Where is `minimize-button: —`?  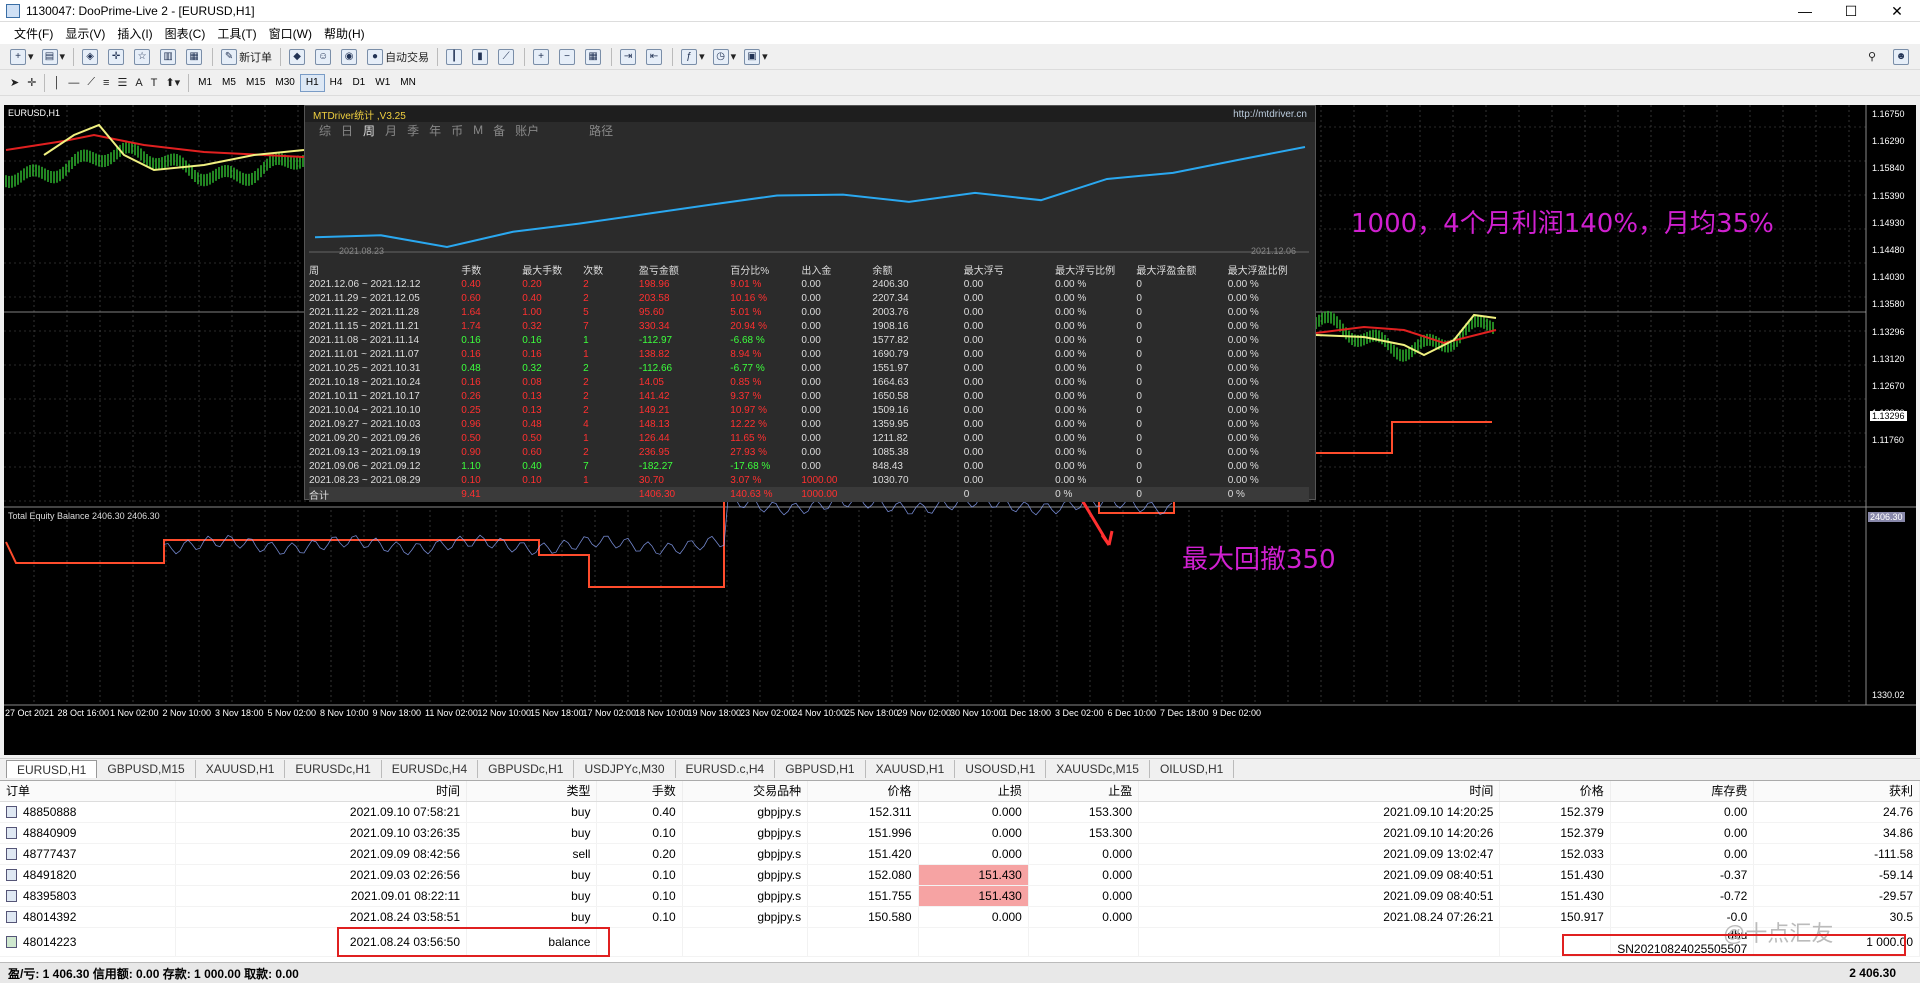 minimize-button: — is located at coordinates (1805, 11).